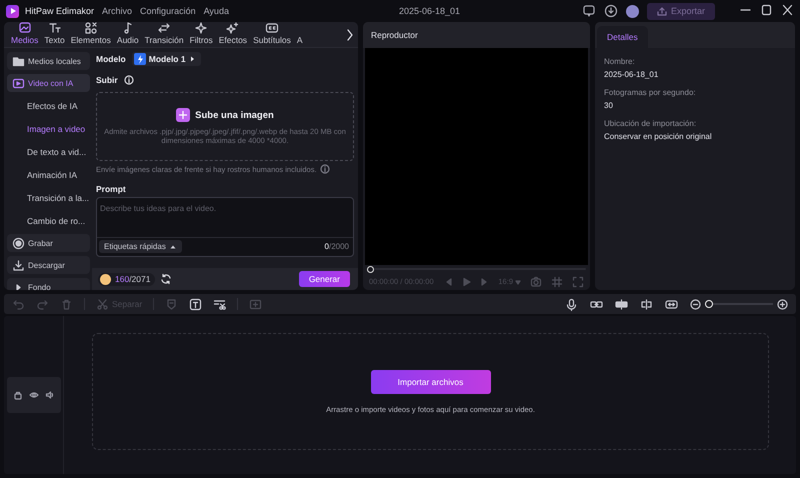  Describe the element at coordinates (111, 189) in the screenshot. I see `prompt-label: Prompt` at that location.